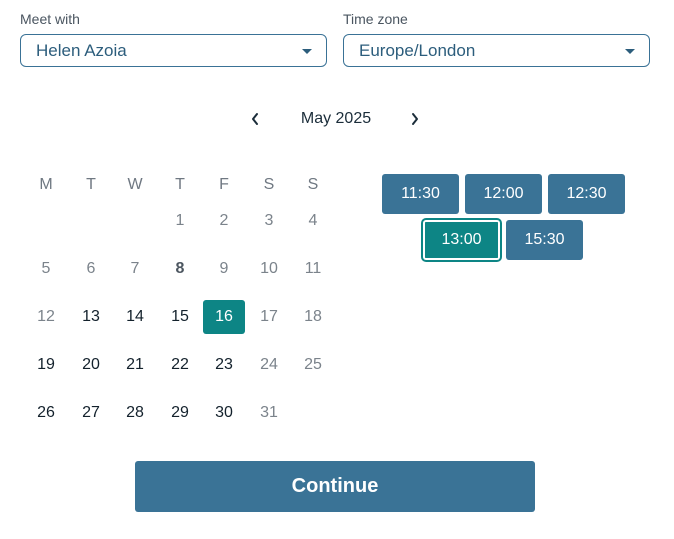 This screenshot has height=539, width=674. What do you see at coordinates (269, 412) in the screenshot?
I see `calendar-day-31: 31` at bounding box center [269, 412].